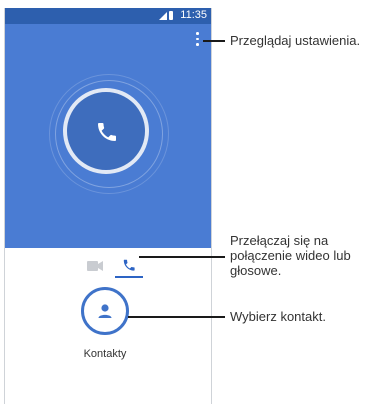 This screenshot has width=389, height=404. I want to click on video-call-toggle, so click(95, 266).